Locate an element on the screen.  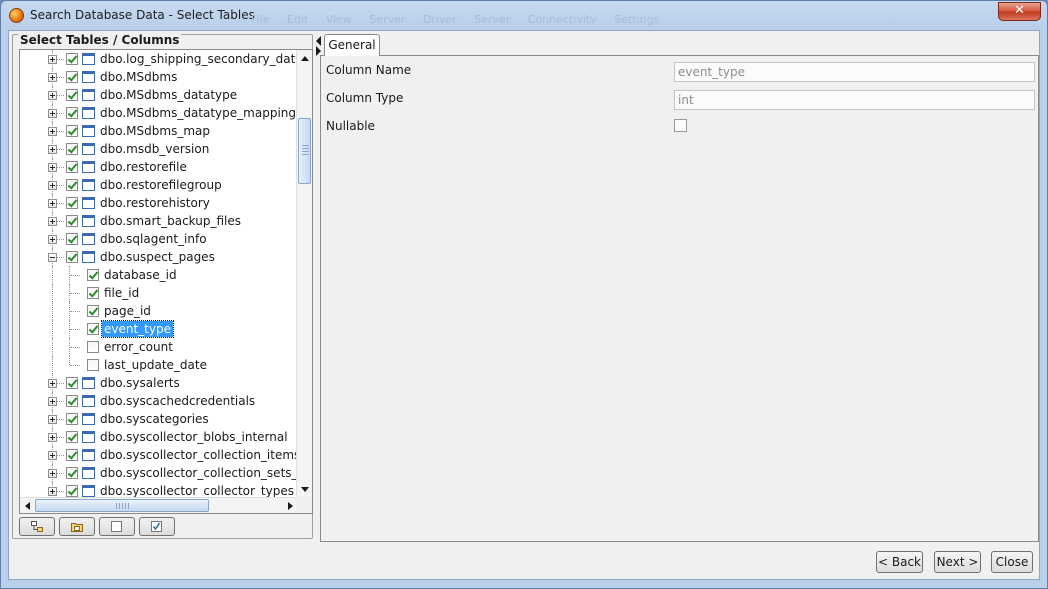
column-name-field: event_type is located at coordinates (854, 72).